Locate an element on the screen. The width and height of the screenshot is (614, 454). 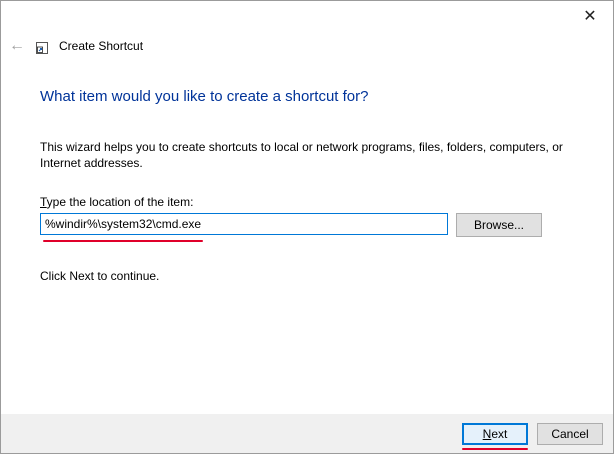
location-field-label: Type the location of the item: is located at coordinates (116, 202).